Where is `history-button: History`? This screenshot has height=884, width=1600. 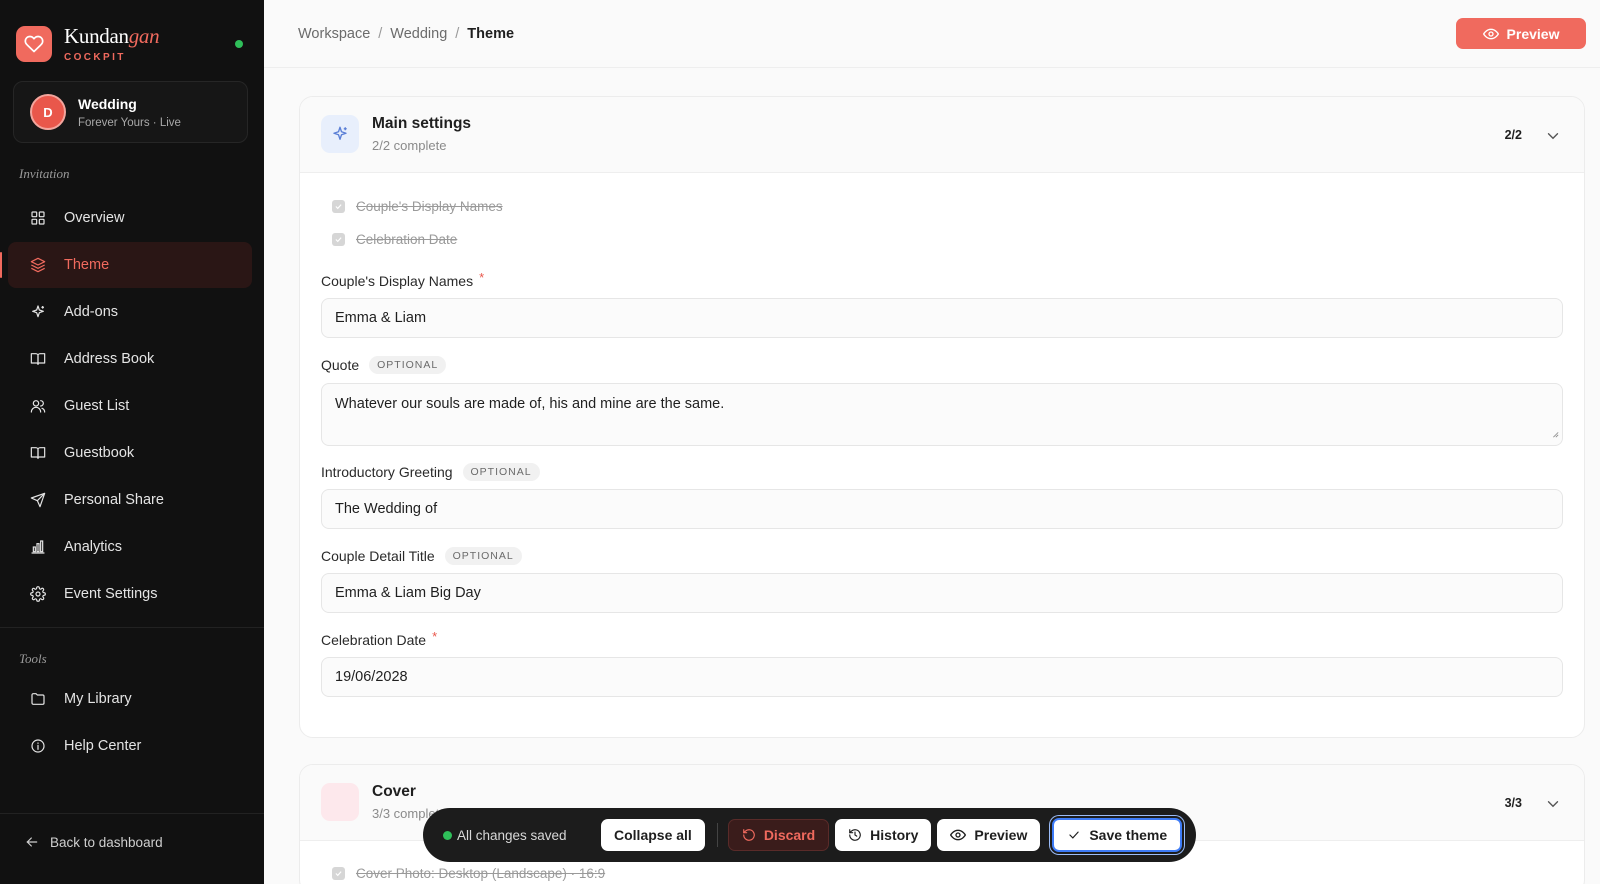 history-button: History is located at coordinates (883, 835).